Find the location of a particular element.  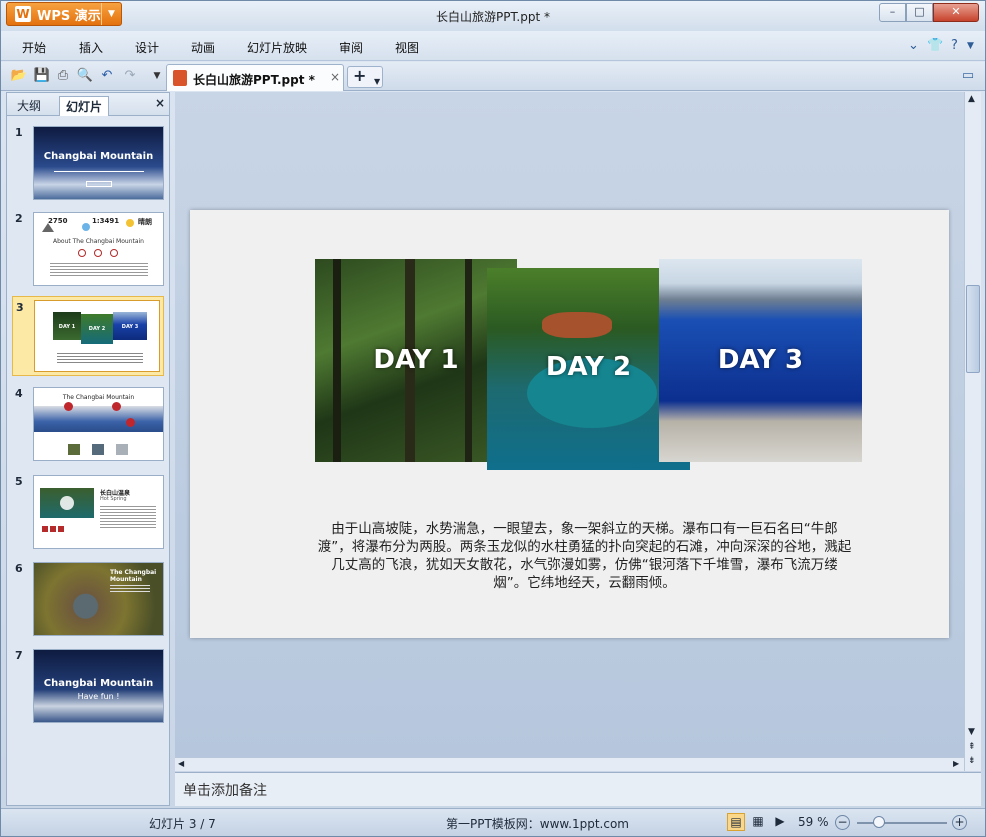

previous-slide-icon: ⇞ is located at coordinates (972, 747).